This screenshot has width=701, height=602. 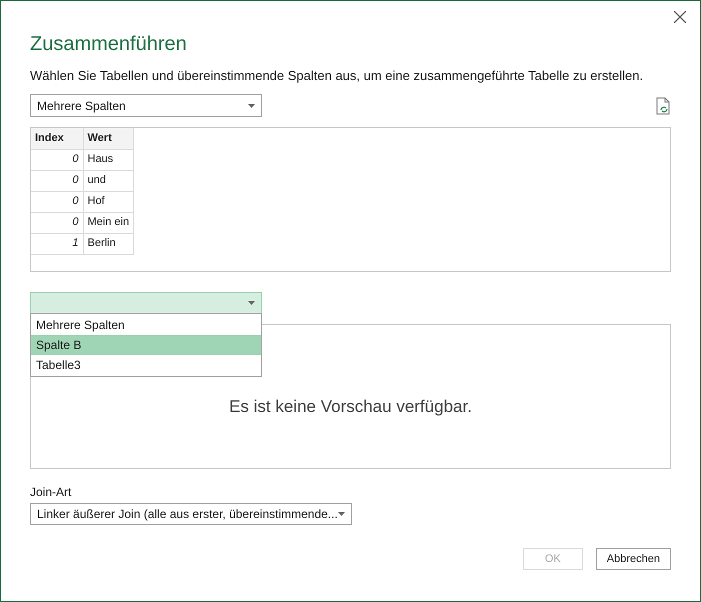 What do you see at coordinates (350, 407) in the screenshot?
I see `no-preview-message: Es ist keine Vorschau verfügbar.` at bounding box center [350, 407].